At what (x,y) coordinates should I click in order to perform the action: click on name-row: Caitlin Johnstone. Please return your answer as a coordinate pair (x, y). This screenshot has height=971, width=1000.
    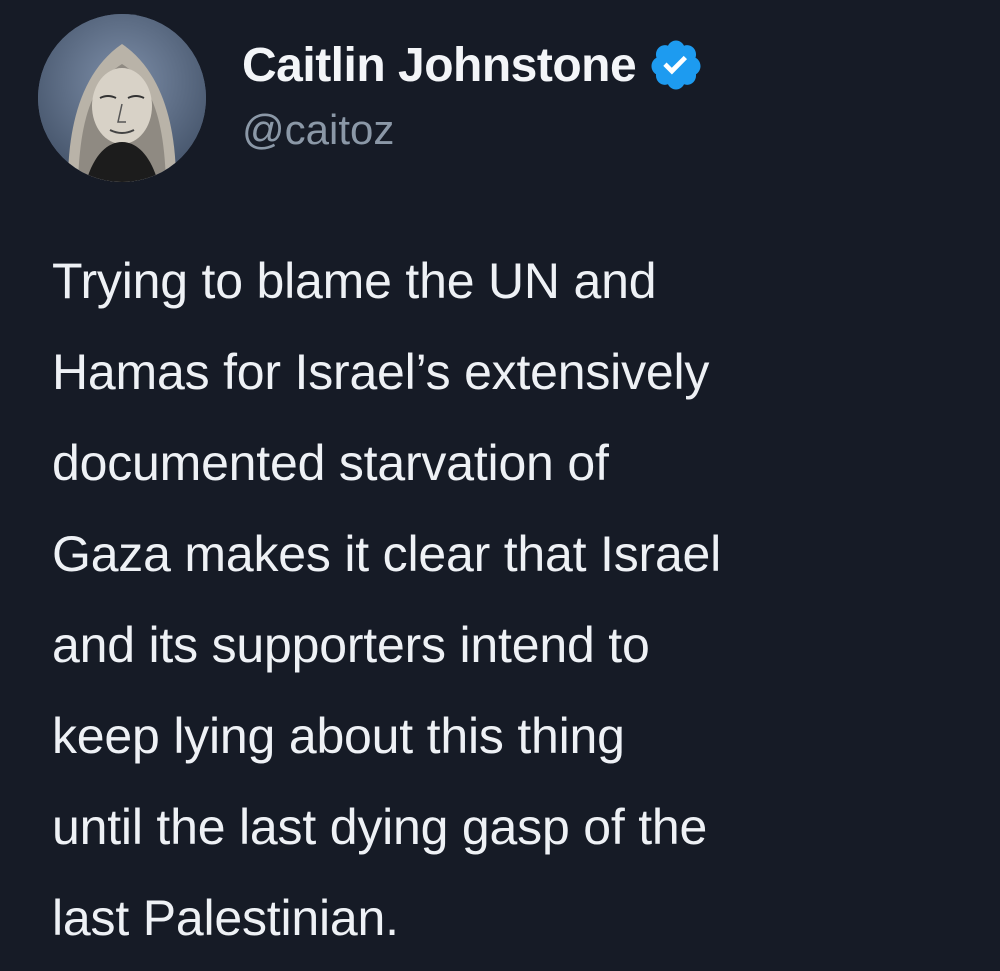
    Looking at the image, I should click on (473, 65).